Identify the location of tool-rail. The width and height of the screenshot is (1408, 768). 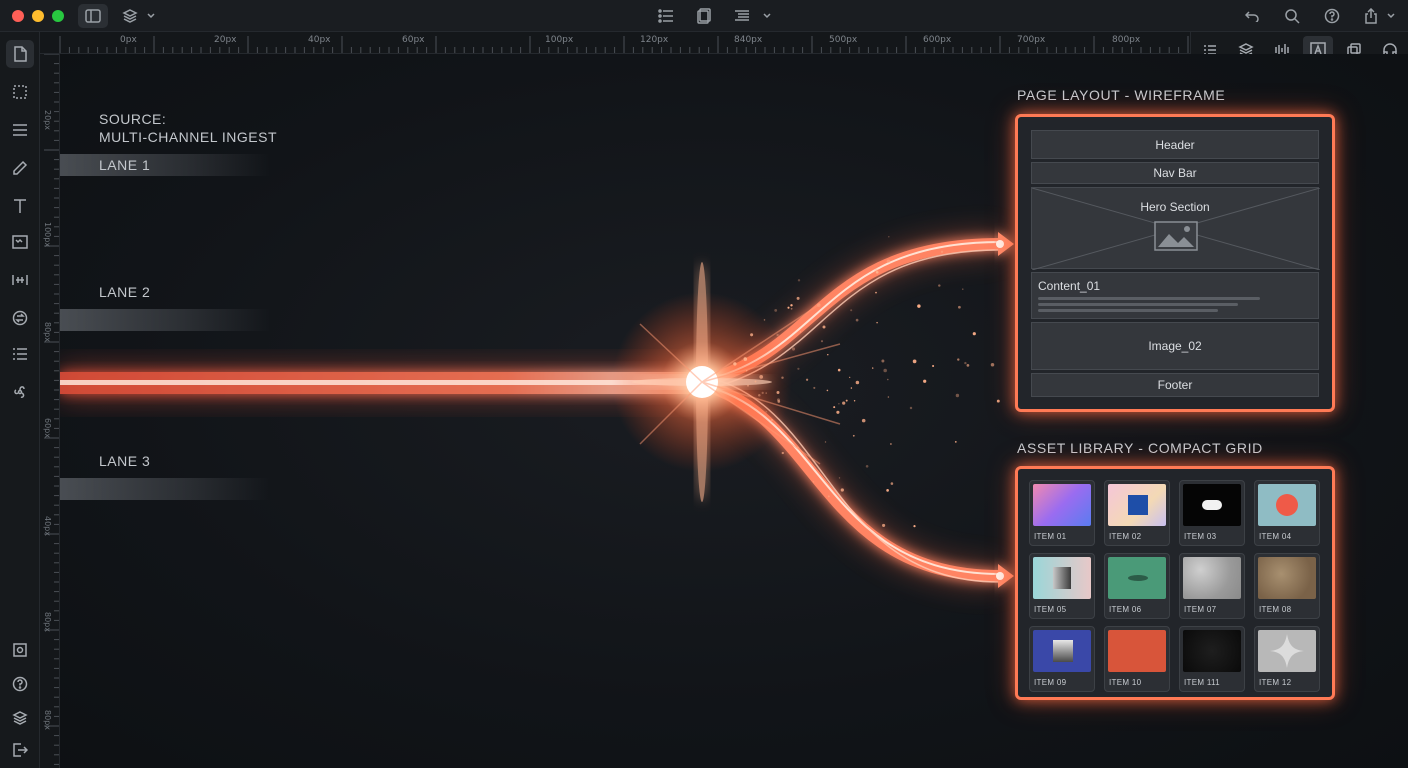
(20, 400).